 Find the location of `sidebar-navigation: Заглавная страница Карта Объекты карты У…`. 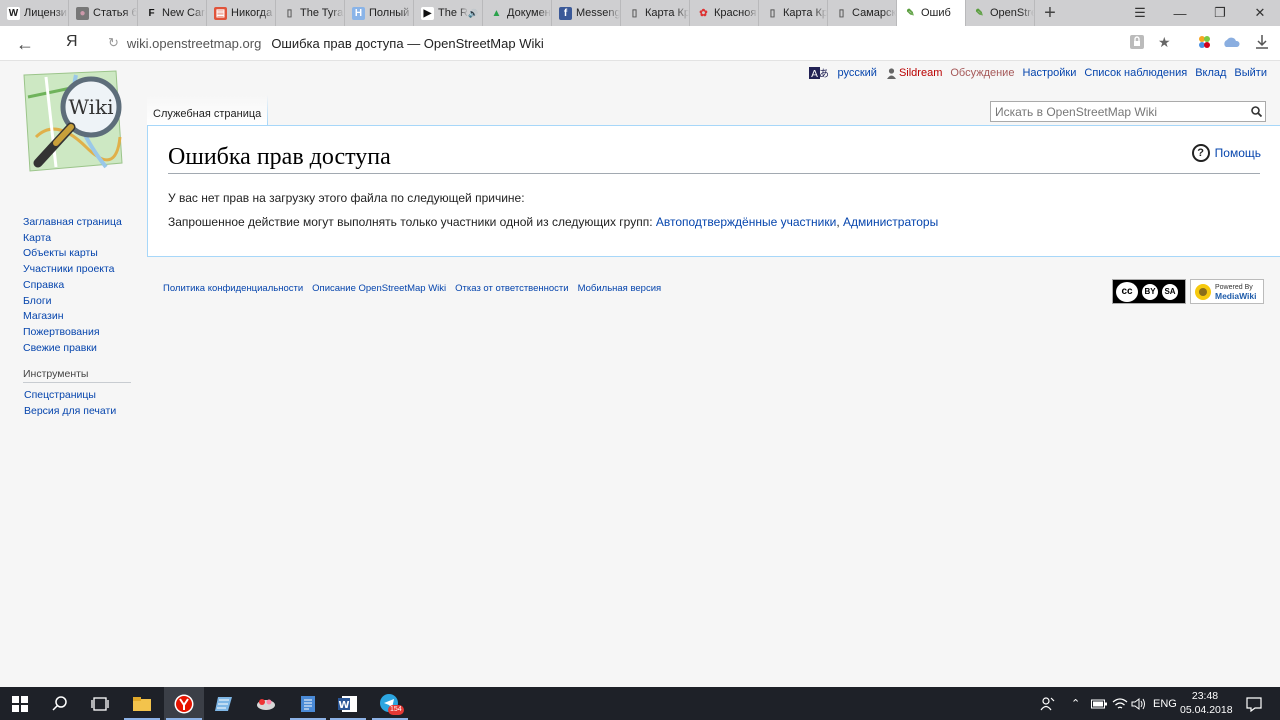

sidebar-navigation: Заглавная страница Карта Объекты карты У… is located at coordinates (72, 285).